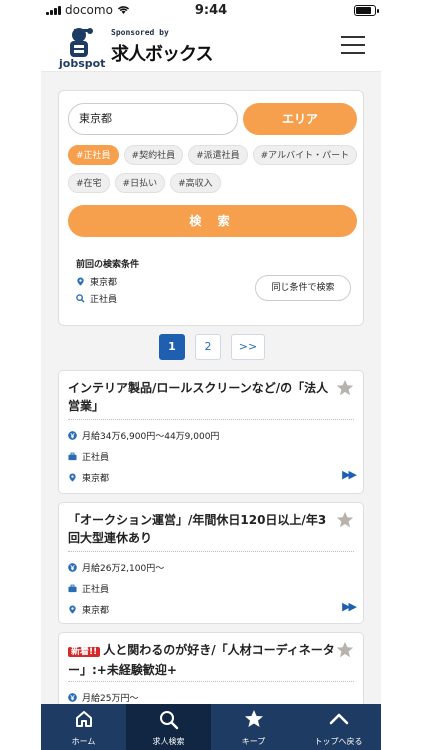  Describe the element at coordinates (93, 155) in the screenshot. I see `tag-seishain: #正社員` at that location.